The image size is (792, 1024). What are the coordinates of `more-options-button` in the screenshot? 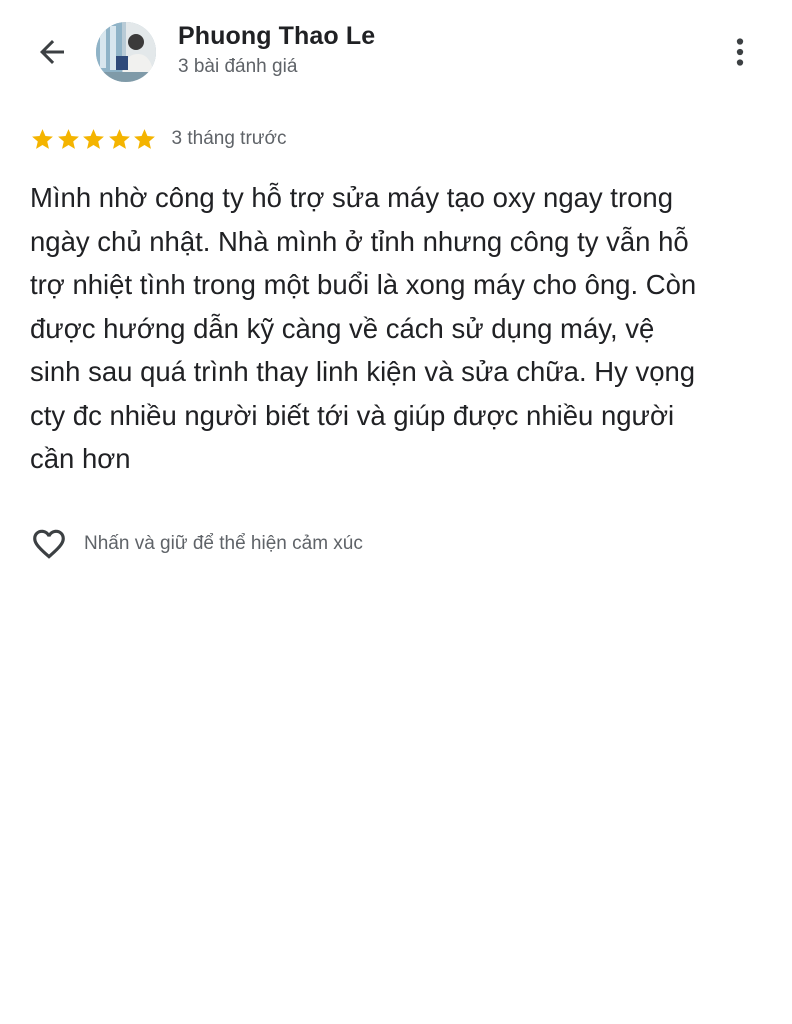 It's located at (740, 52).